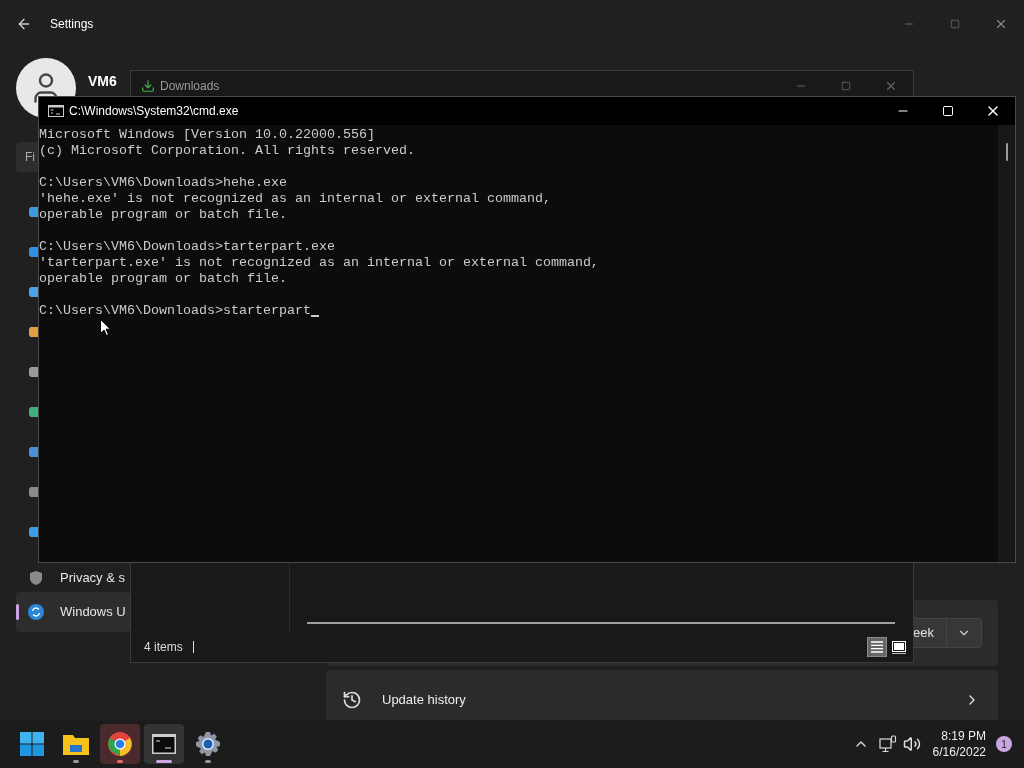  What do you see at coordinates (207, 135) in the screenshot?
I see `console-line: Microsoft Windows [Version 10.0.22000.556]` at bounding box center [207, 135].